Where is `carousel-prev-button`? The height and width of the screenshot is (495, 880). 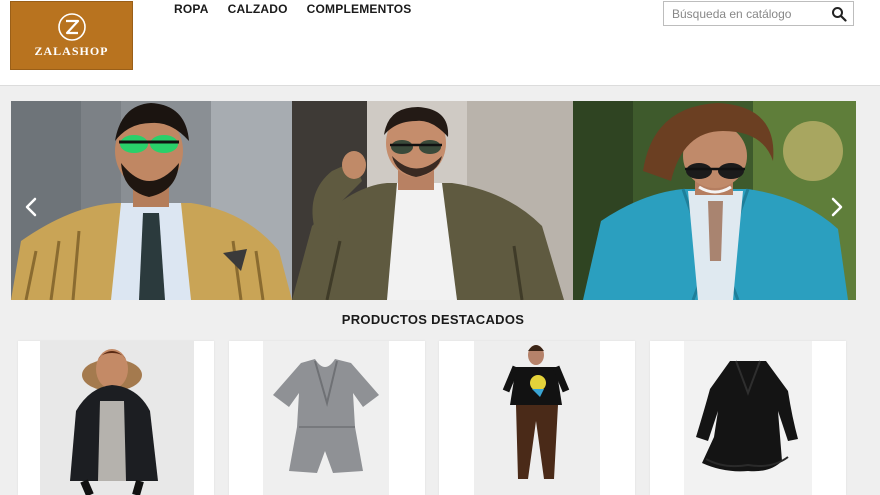
carousel-prev-button is located at coordinates (31, 207).